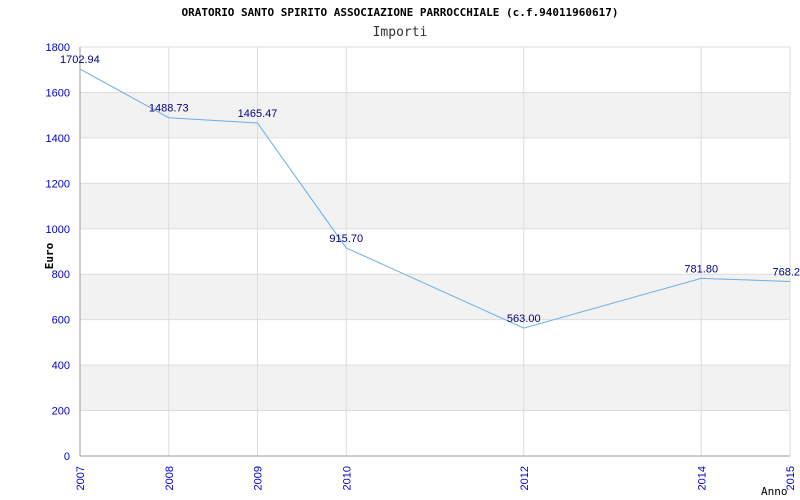 The image size is (800, 500). I want to click on y-tick-label: 1600, so click(58, 93).